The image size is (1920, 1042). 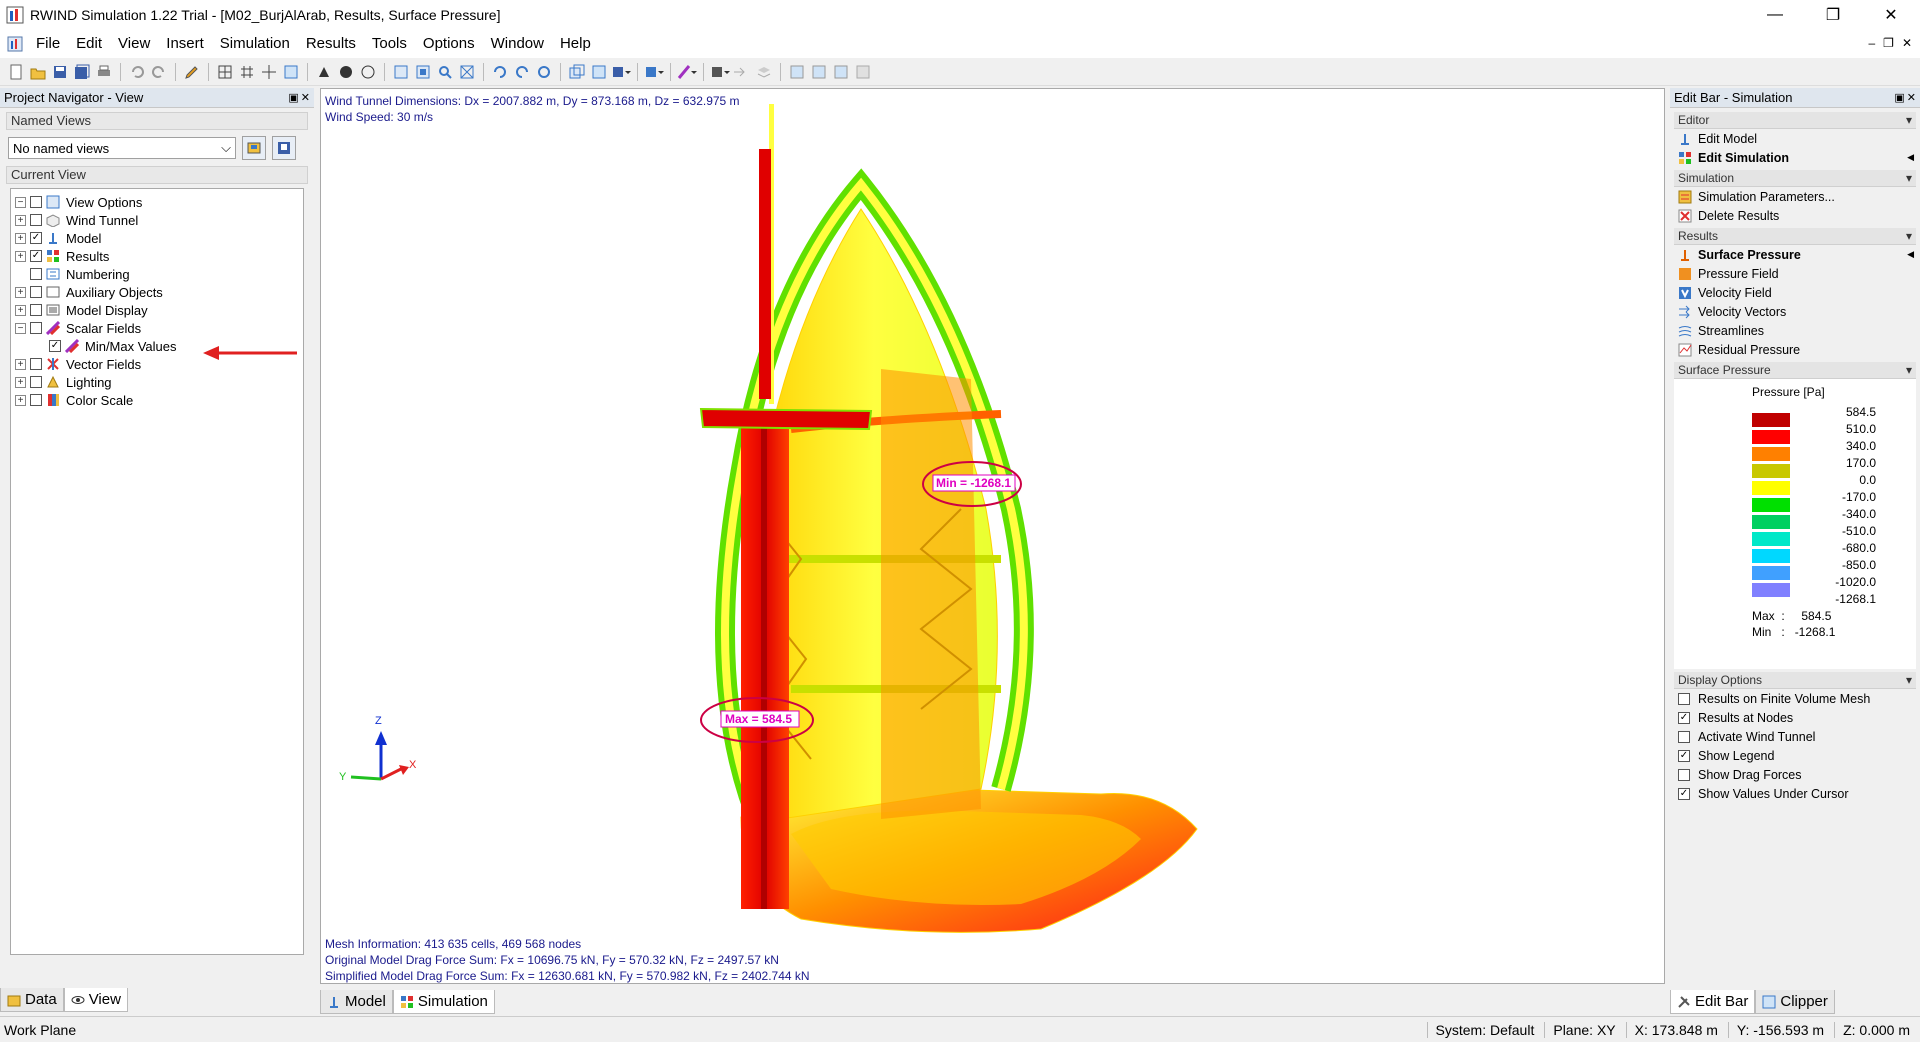 I want to click on save-icon, so click(x=60, y=72).